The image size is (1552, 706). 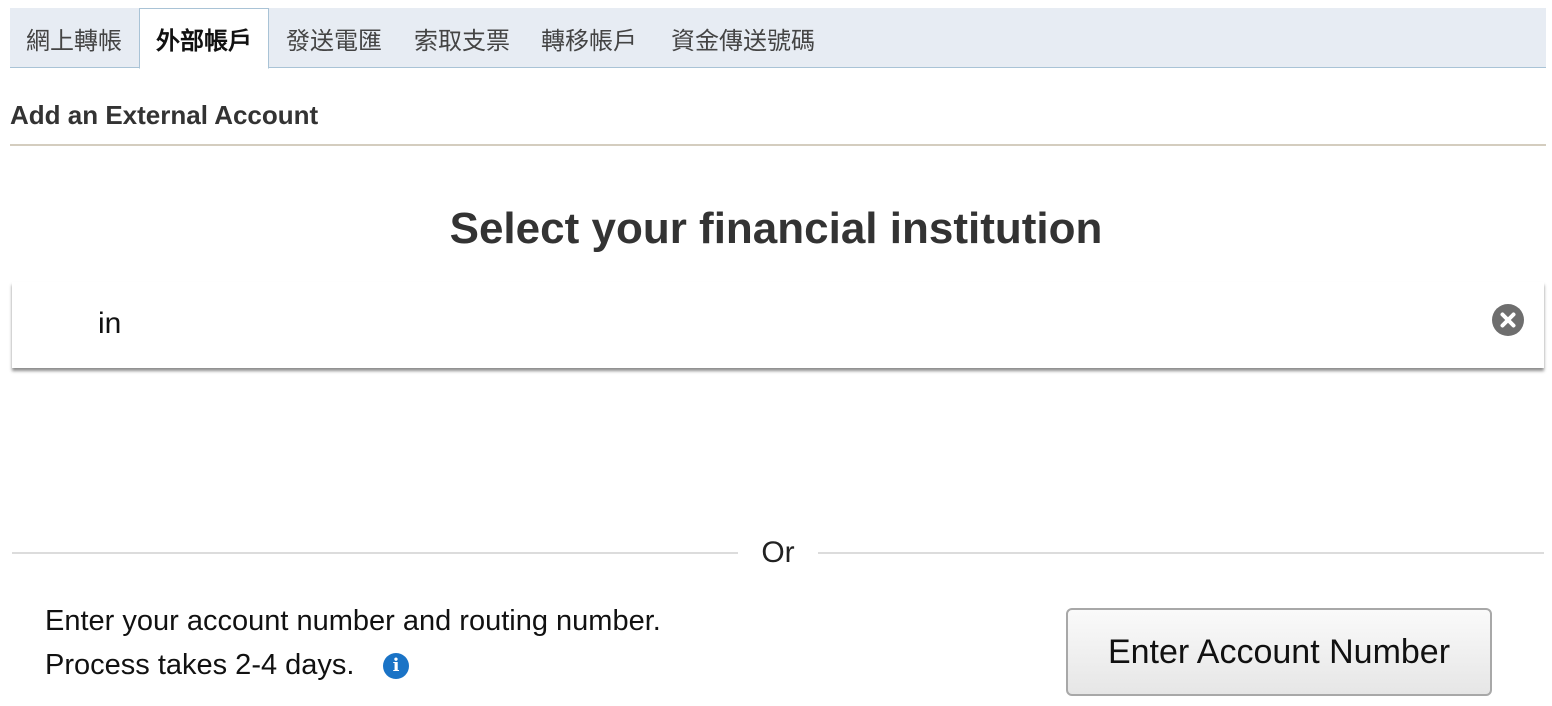 I want to click on tab-send-wire: 發送電匯, so click(x=334, y=38).